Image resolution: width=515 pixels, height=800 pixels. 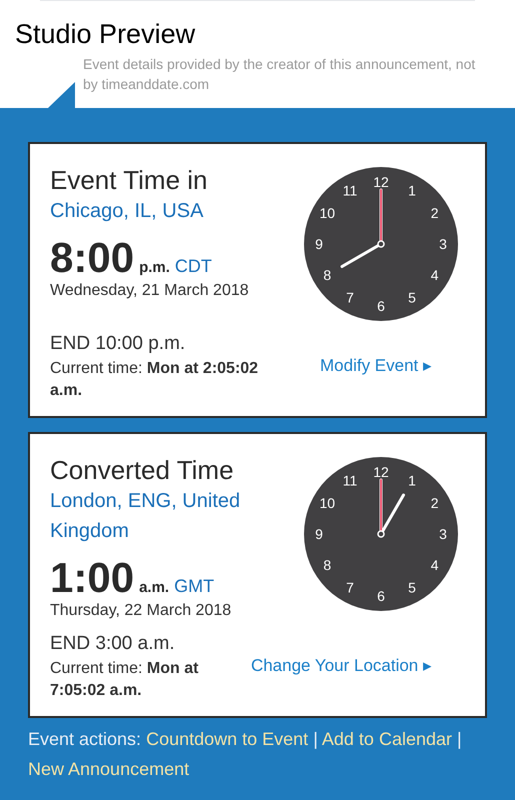 What do you see at coordinates (125, 680) in the screenshot?
I see `current-time-text: Current time: Mon at 7:05:02 a.m.` at bounding box center [125, 680].